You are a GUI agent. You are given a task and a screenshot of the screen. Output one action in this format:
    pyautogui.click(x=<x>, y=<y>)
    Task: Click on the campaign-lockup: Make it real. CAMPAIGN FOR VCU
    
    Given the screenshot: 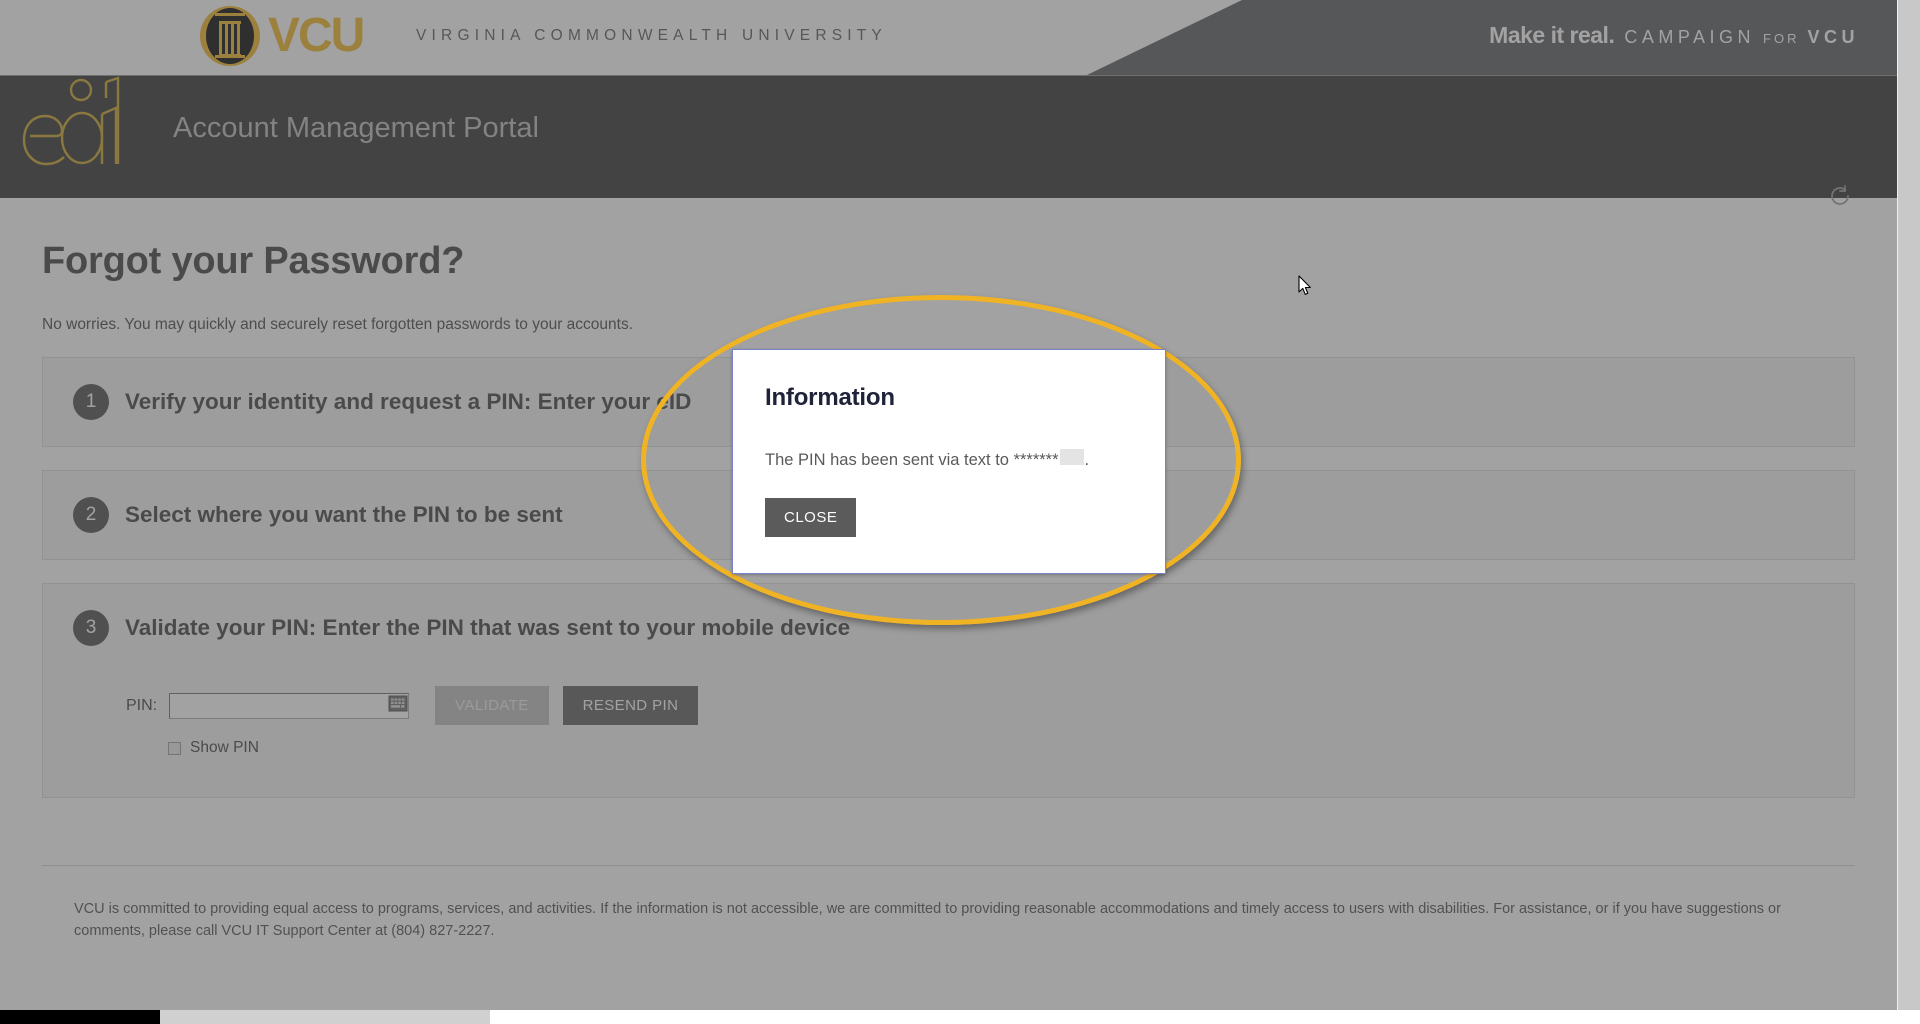 What is the action you would take?
    pyautogui.click(x=1674, y=35)
    